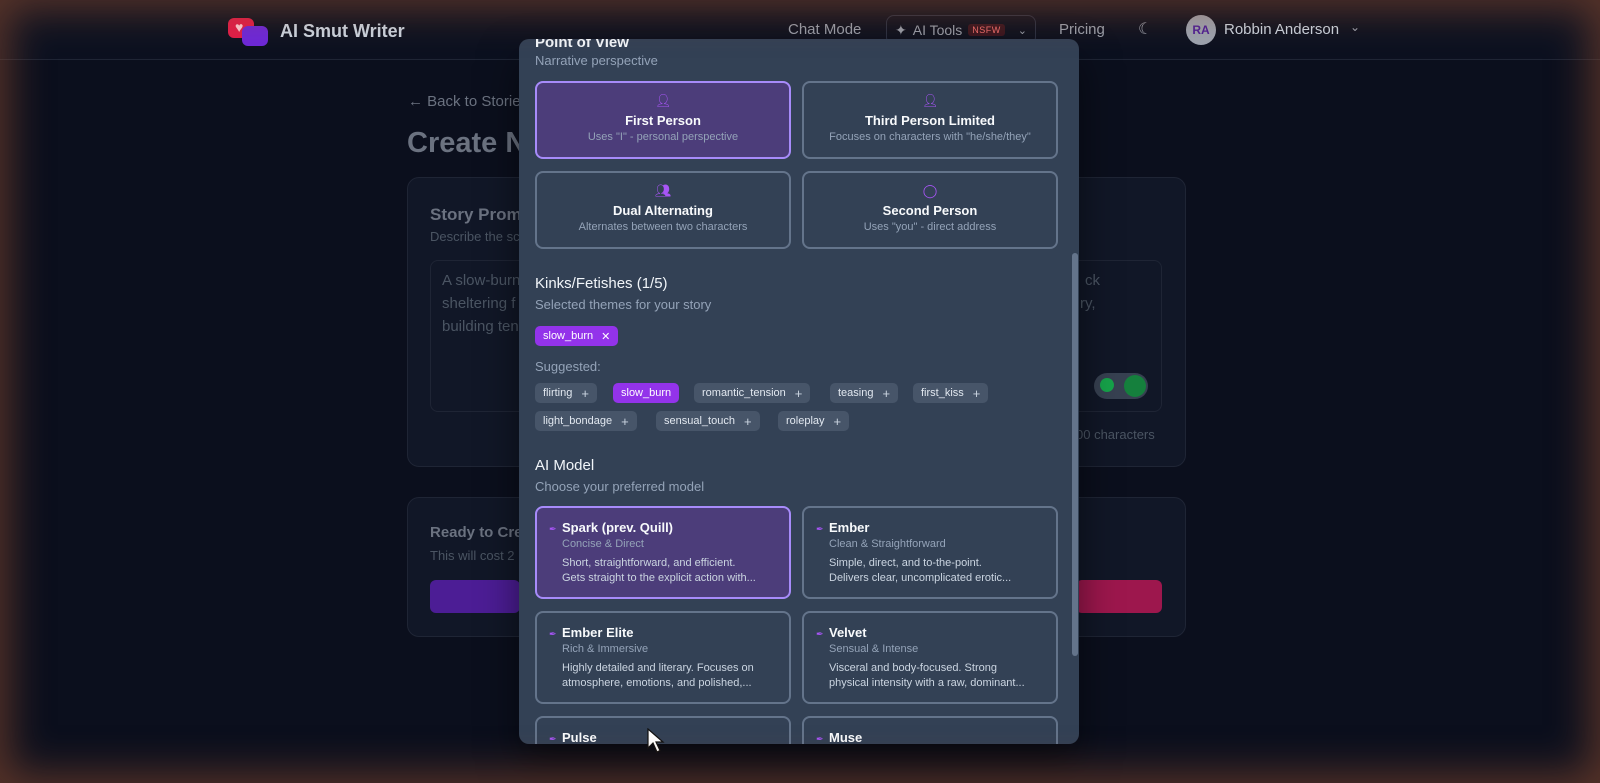  I want to click on ready-label: Ready to Cre, so click(476, 532).